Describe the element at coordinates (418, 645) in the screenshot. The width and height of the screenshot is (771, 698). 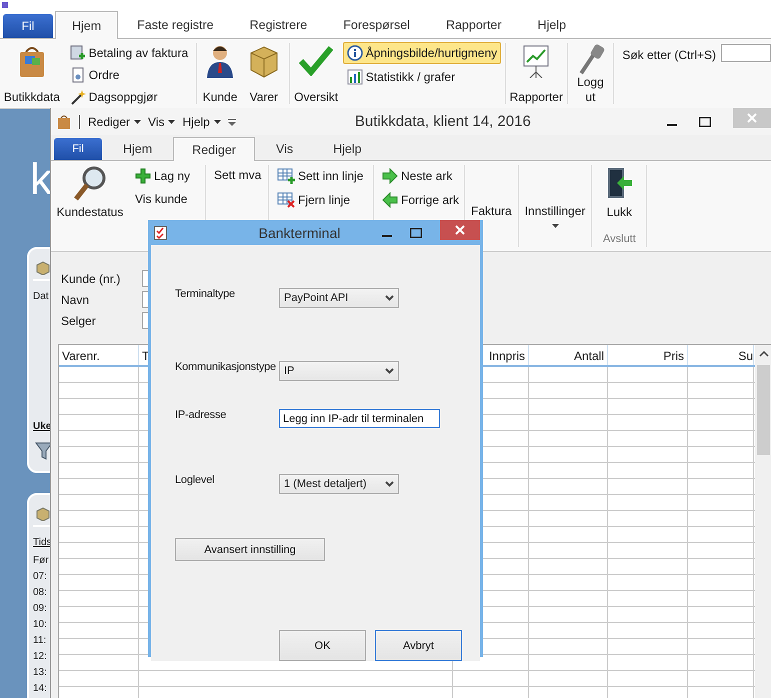
I see `dialog-button: Avbryt` at that location.